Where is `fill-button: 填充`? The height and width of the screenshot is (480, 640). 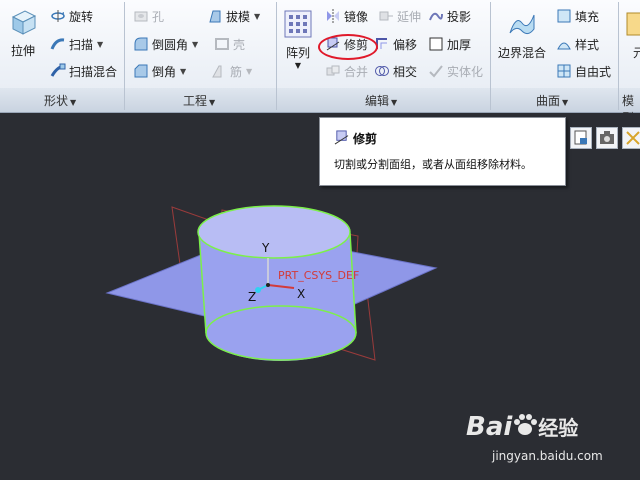 fill-button: 填充 is located at coordinates (577, 16).